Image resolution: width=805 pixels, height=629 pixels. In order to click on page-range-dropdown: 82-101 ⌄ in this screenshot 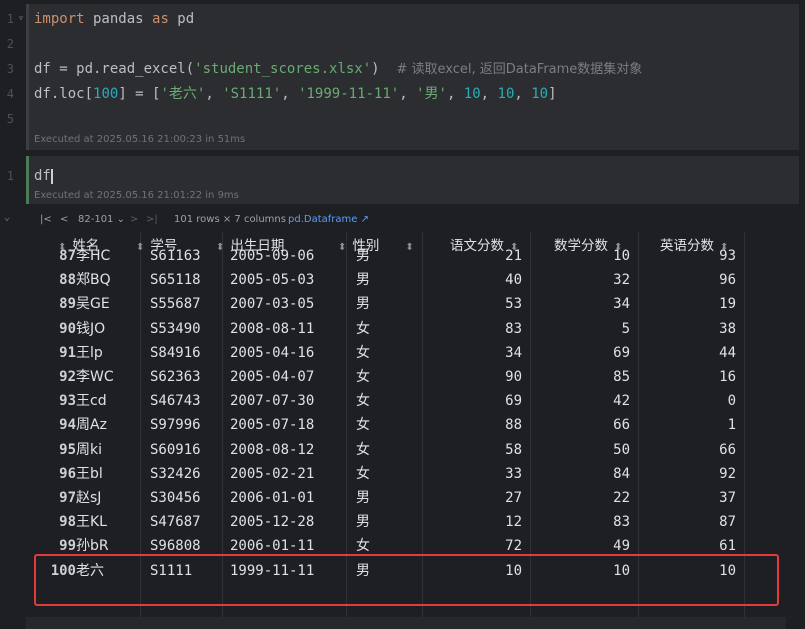, I will do `click(101, 219)`.